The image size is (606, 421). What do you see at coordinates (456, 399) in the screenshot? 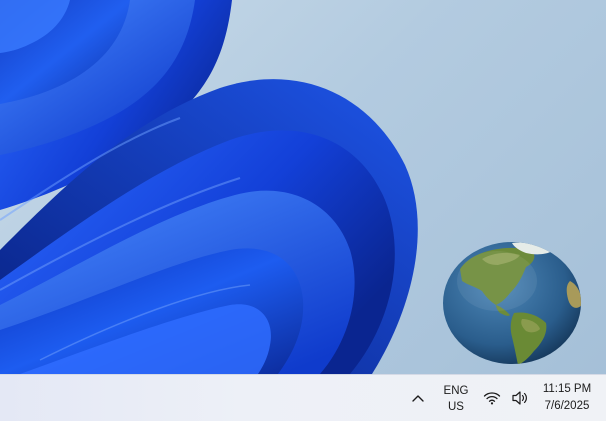
I see `input-language-indicator: ENG US` at bounding box center [456, 399].